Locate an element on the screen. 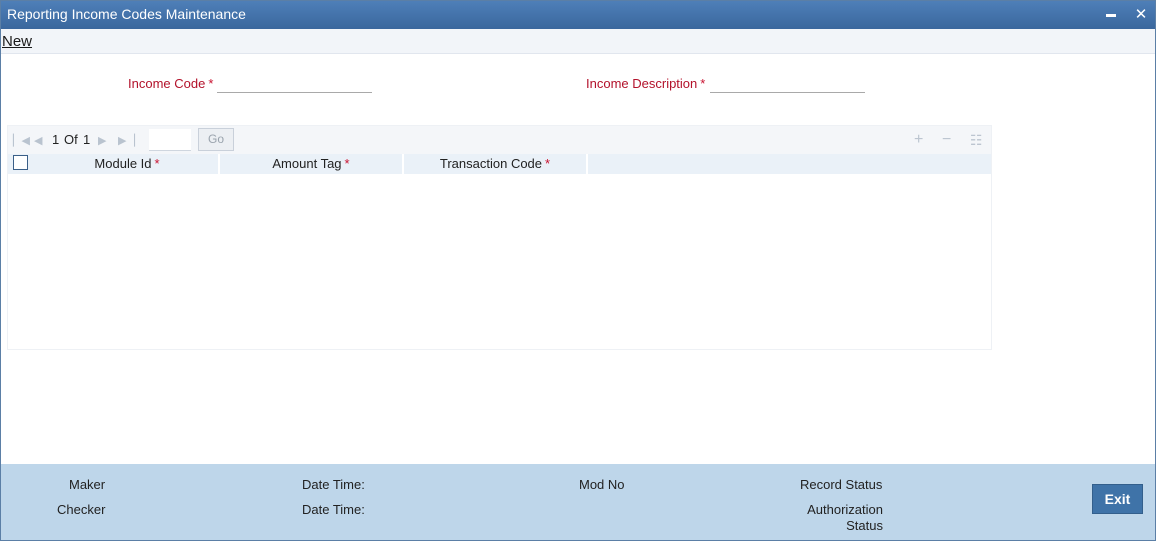 This screenshot has width=1156, height=541. maker-datetime-label: Date Time: is located at coordinates (333, 484).